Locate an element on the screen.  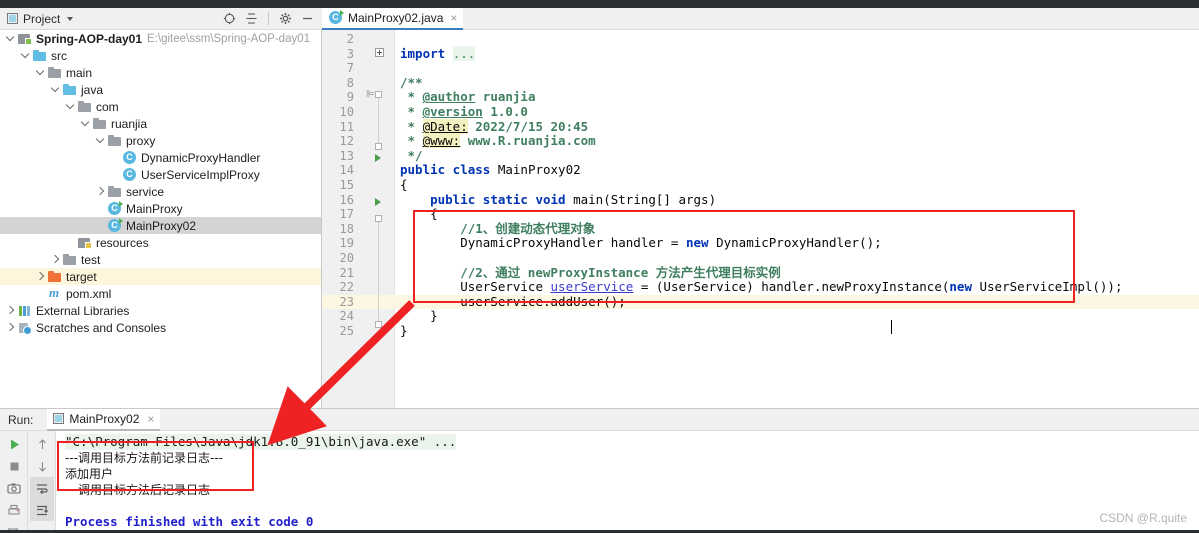
hide-window-icon is located at coordinates (307, 18).